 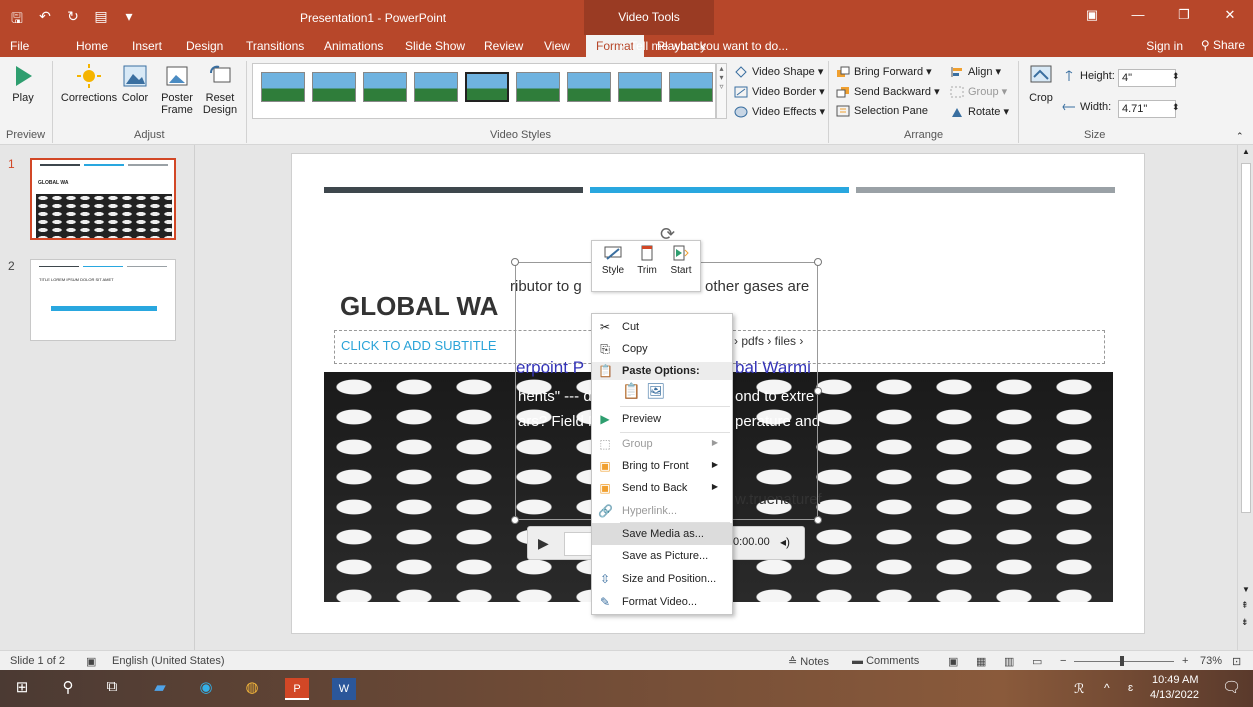 What do you see at coordinates (1063, 661) in the screenshot?
I see `zoom-out-icon: −` at bounding box center [1063, 661].